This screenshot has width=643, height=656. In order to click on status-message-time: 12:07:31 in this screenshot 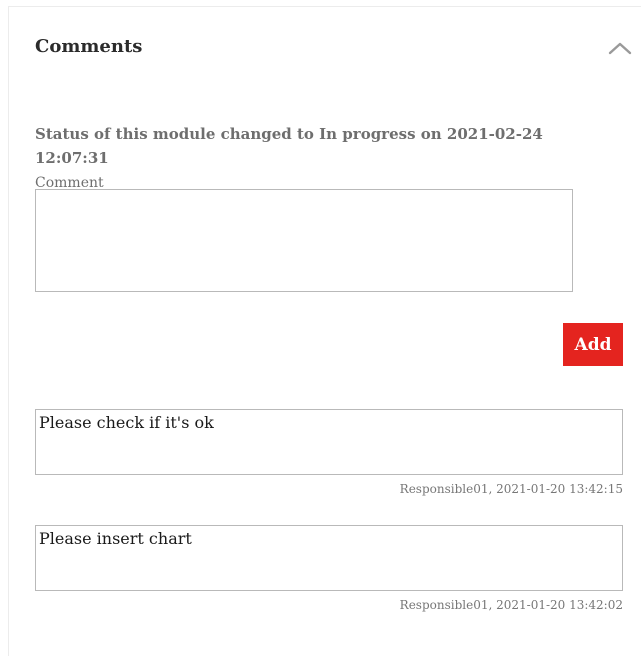, I will do `click(72, 158)`.